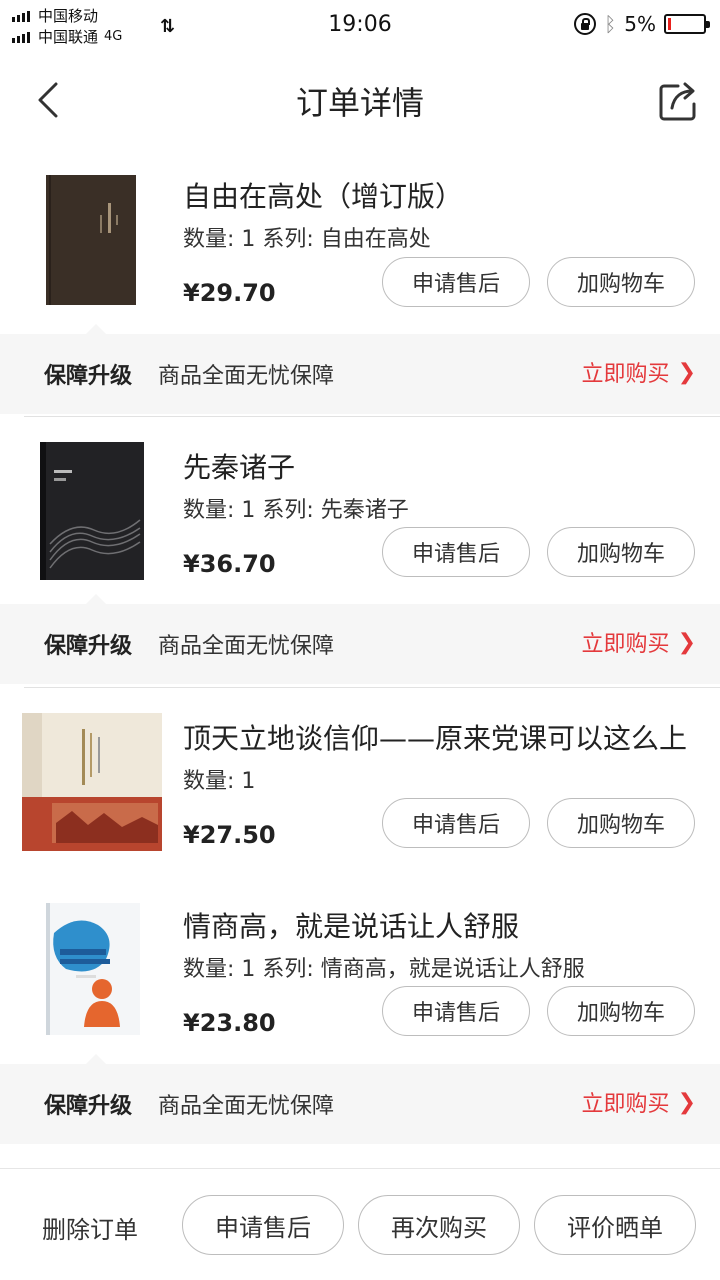  I want to click on bluetooth-icon: ᛒ, so click(610, 24).